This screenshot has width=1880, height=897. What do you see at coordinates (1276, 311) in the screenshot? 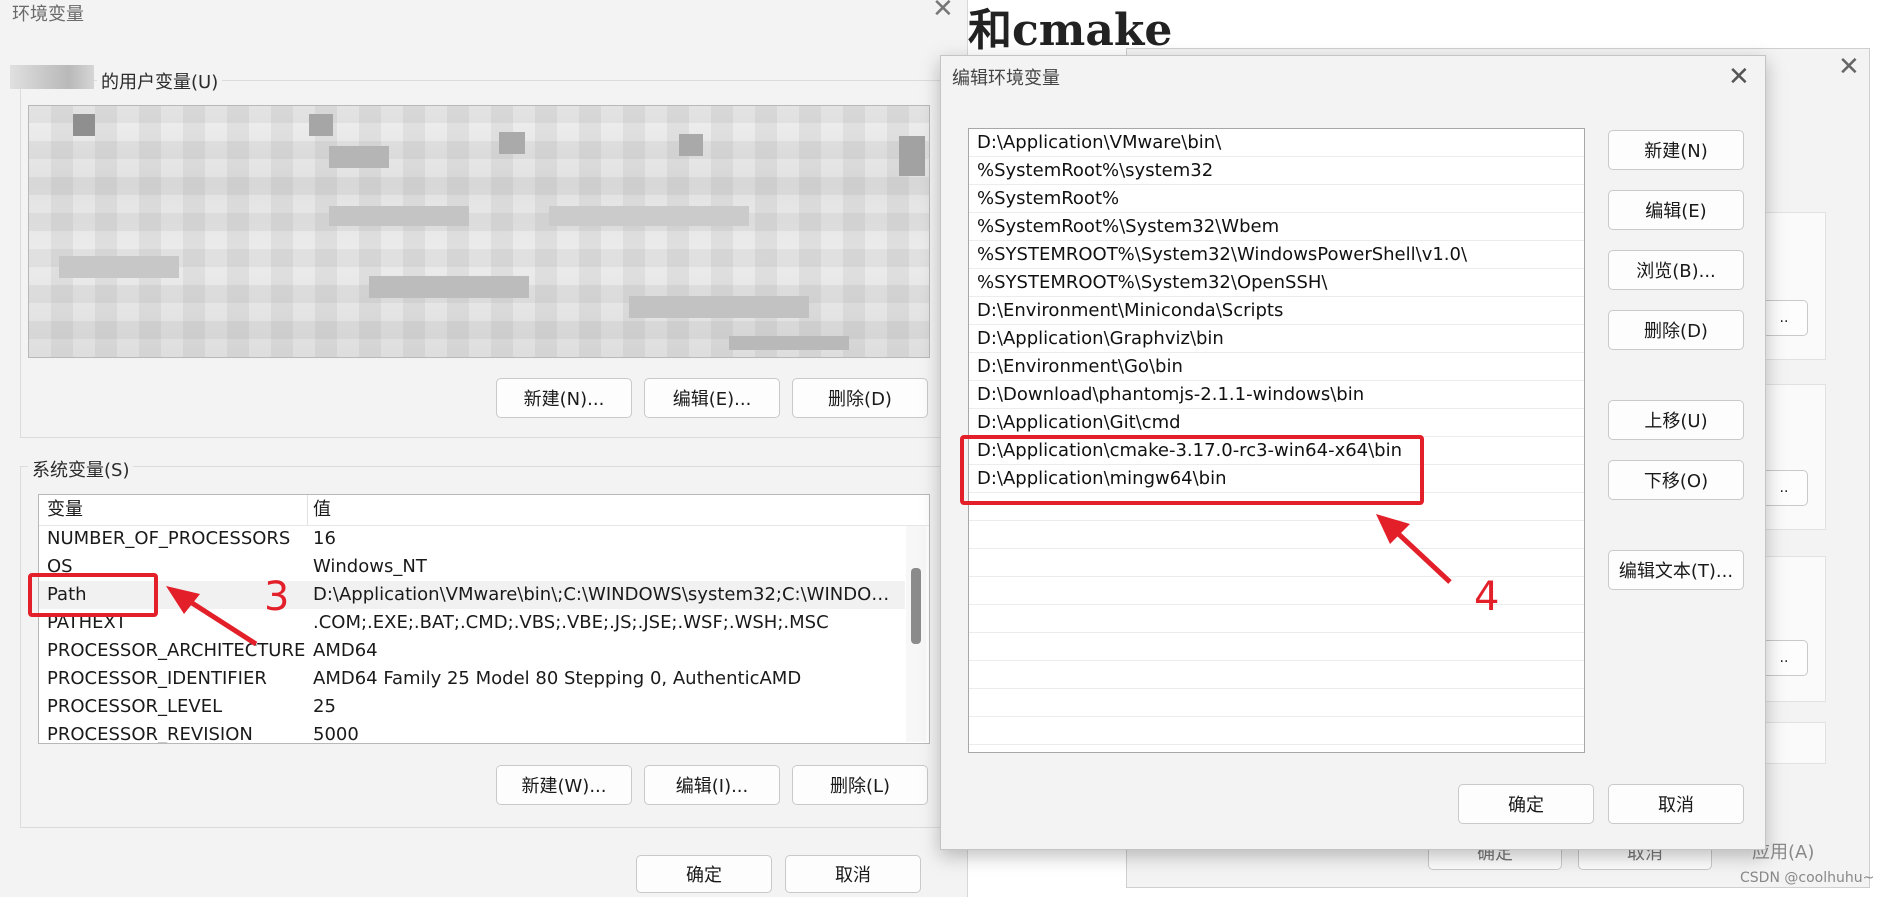
I see `list-item: D:\Environment\Miniconda\Scripts` at bounding box center [1276, 311].